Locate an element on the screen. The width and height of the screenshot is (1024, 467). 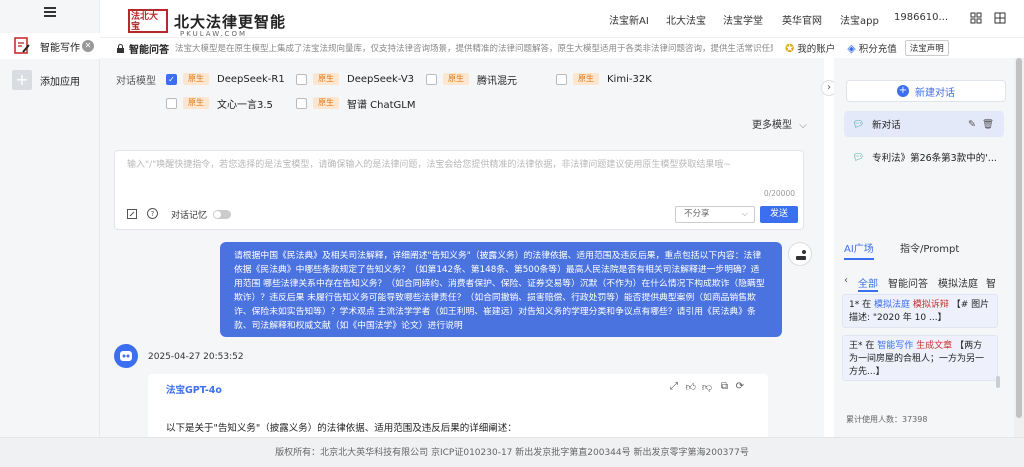
logo-seal: 法北大宝 is located at coordinates (148, 21).